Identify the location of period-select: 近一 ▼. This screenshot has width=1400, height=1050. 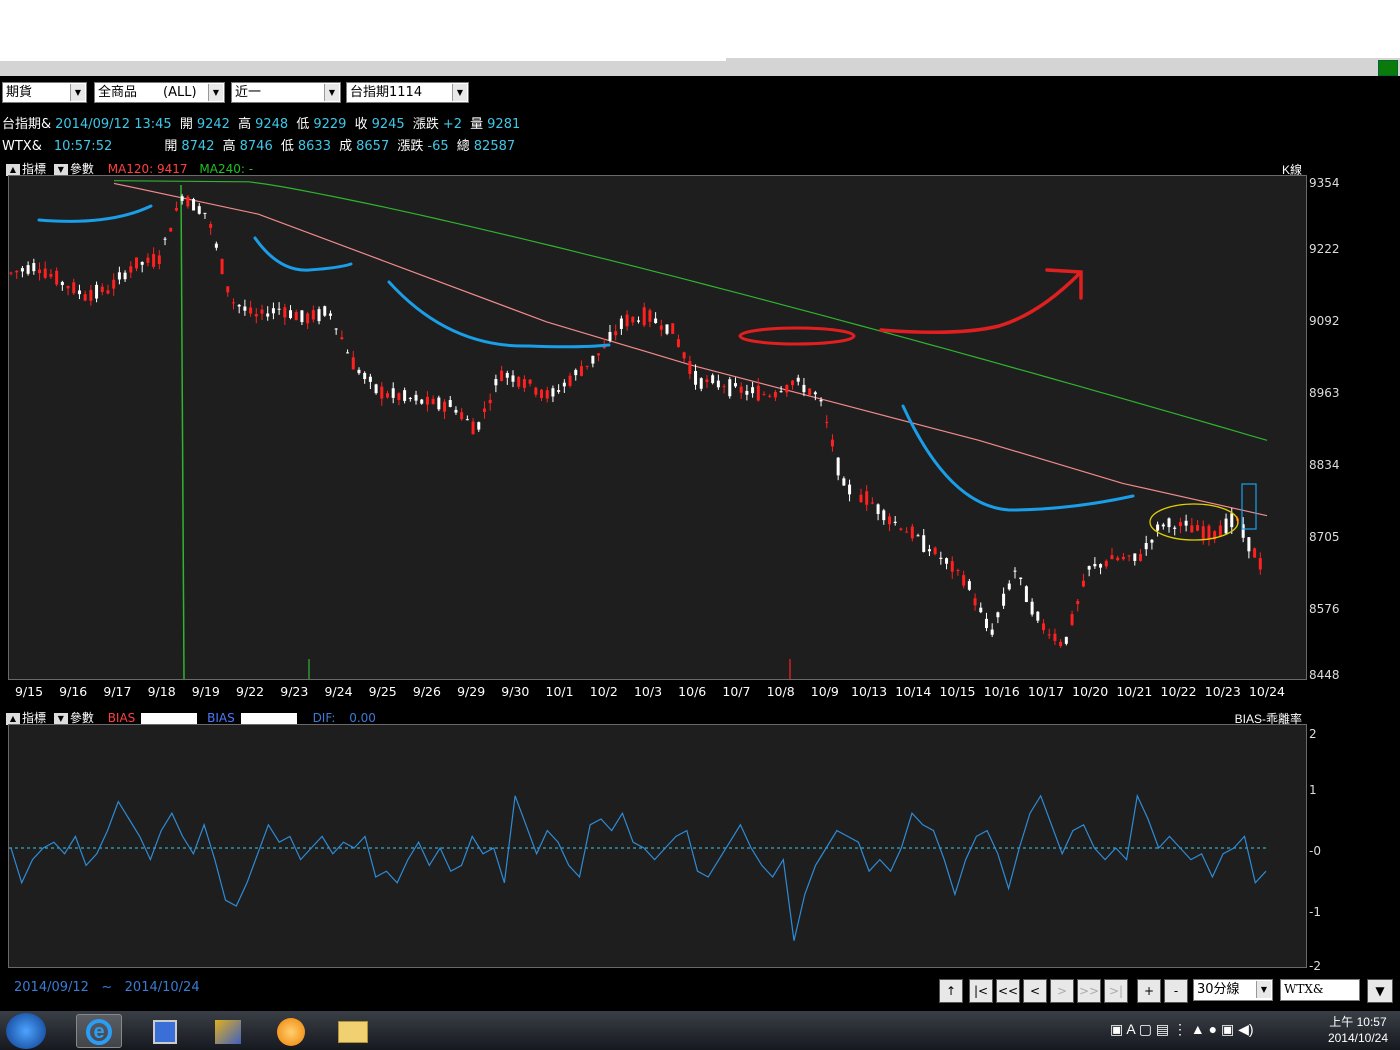
(286, 92).